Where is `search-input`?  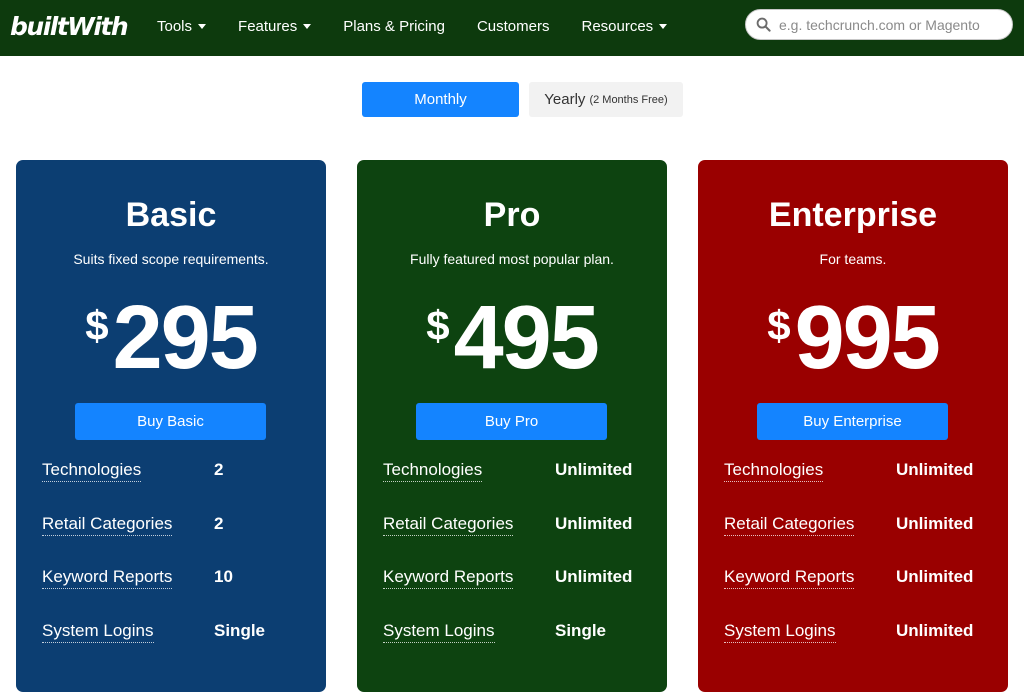
search-input is located at coordinates (894, 24).